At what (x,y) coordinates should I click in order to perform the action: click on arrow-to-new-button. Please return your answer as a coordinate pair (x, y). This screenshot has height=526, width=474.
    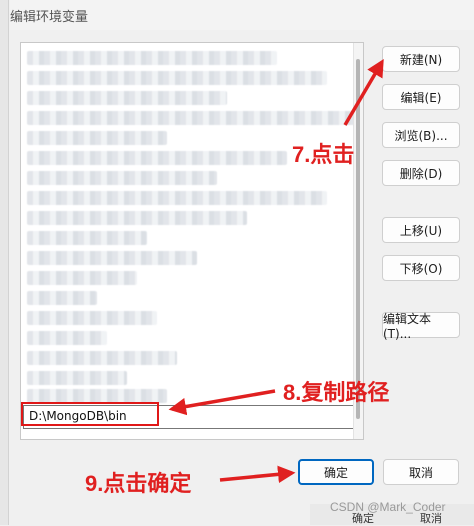
    Looking at the image, I should click on (363, 92).